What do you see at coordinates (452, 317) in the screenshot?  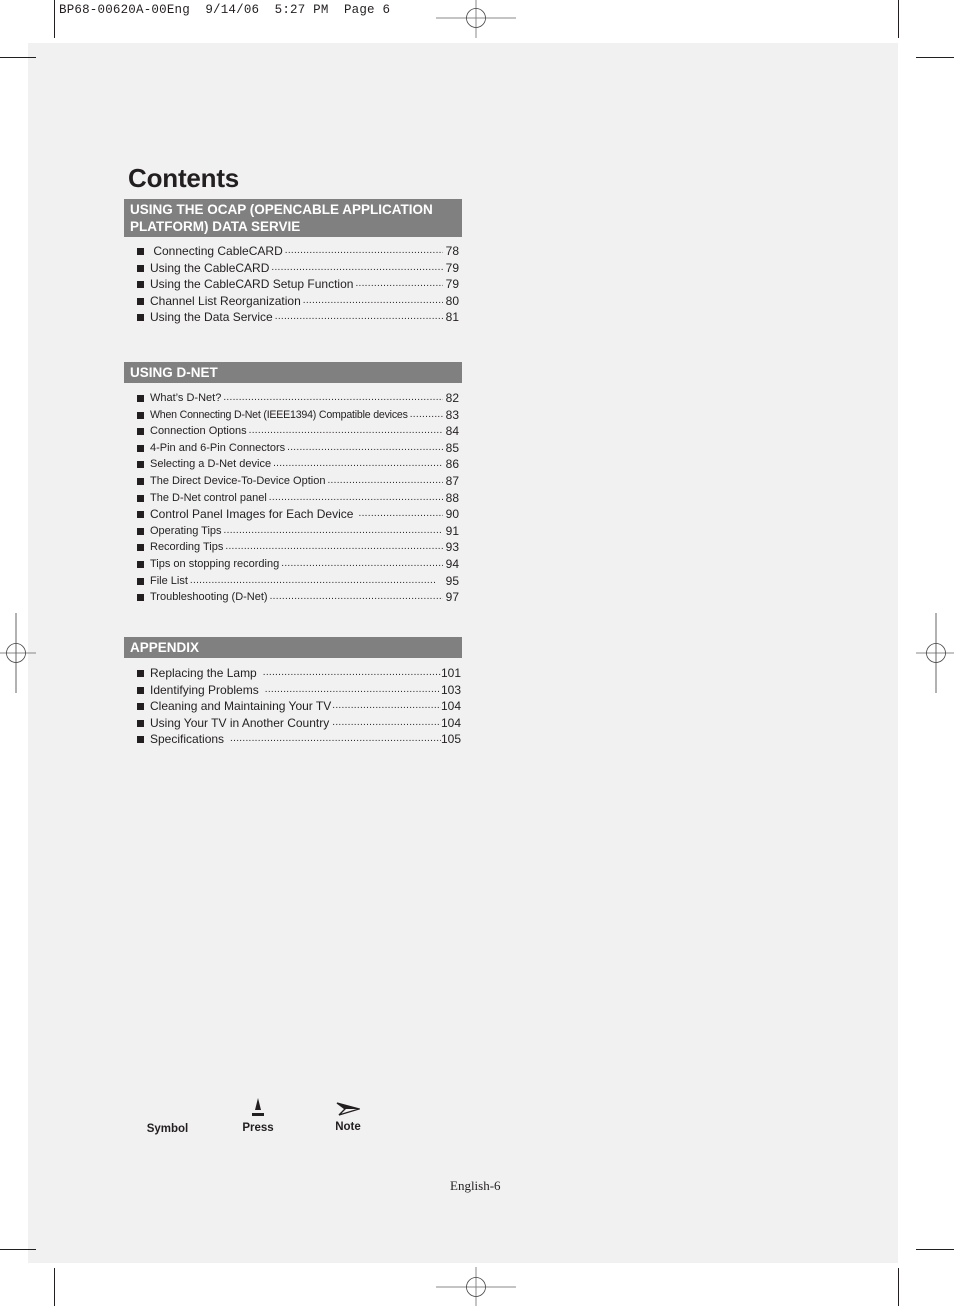 I see `entry-page: 81` at bounding box center [452, 317].